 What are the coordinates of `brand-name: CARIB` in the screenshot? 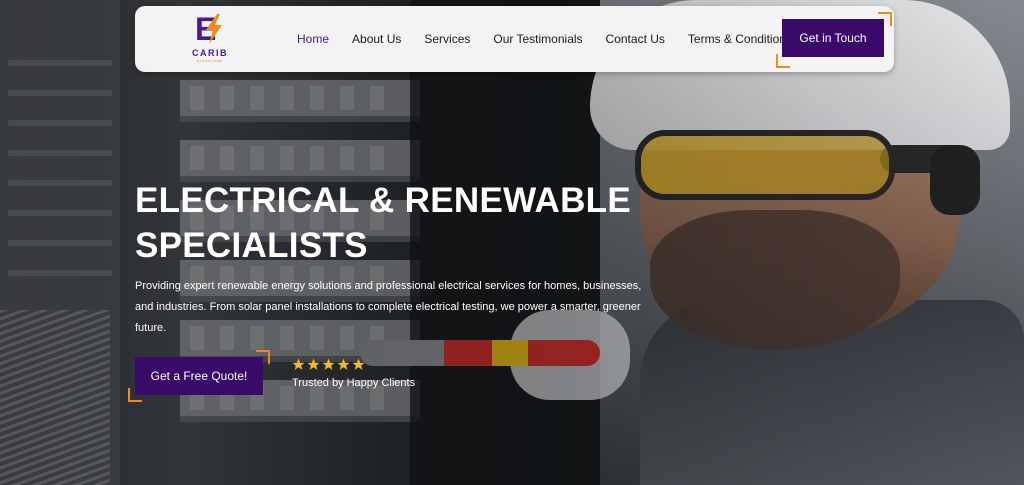 It's located at (210, 53).